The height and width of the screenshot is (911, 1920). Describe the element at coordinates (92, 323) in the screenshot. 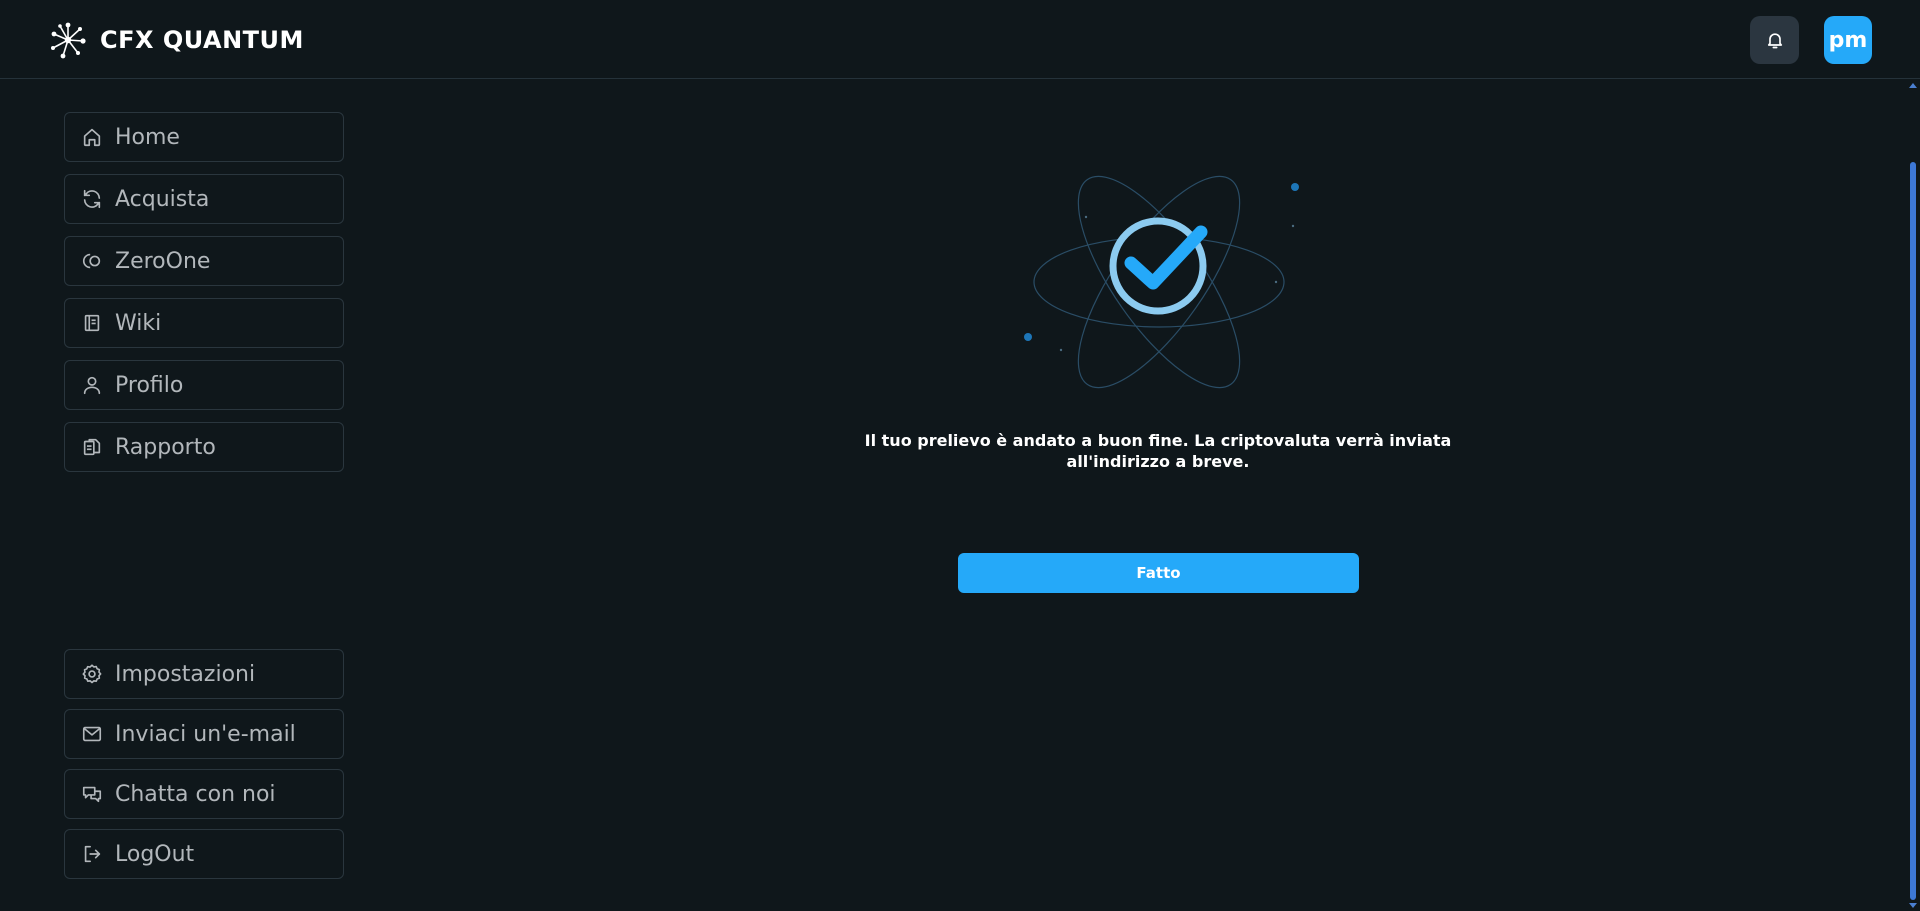

I see `book-icon` at that location.